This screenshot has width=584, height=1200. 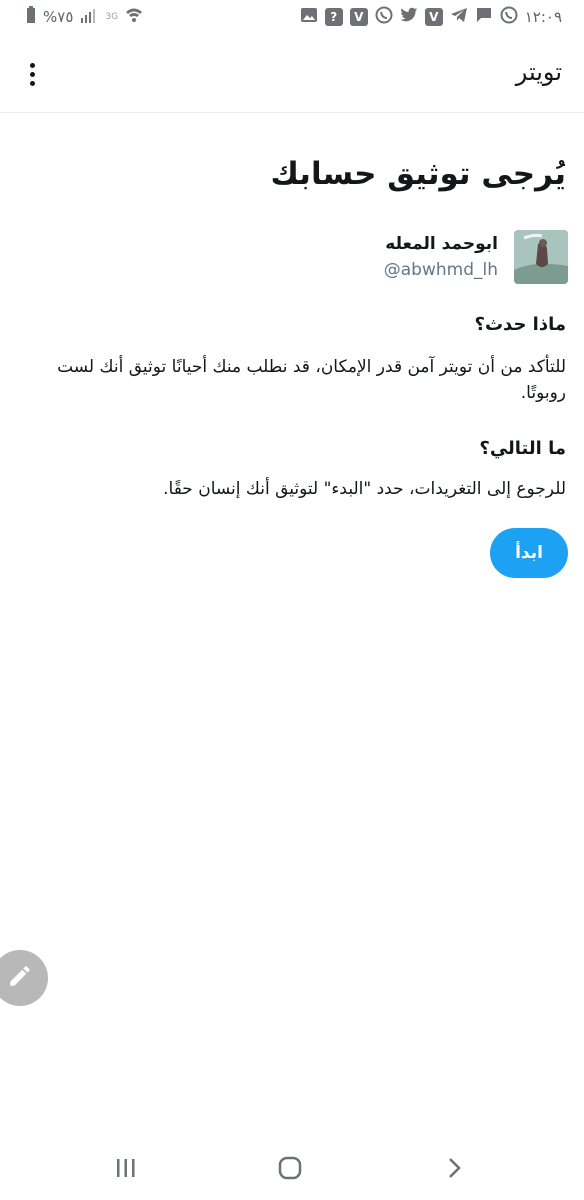 I want to click on message-icon, so click(x=484, y=17).